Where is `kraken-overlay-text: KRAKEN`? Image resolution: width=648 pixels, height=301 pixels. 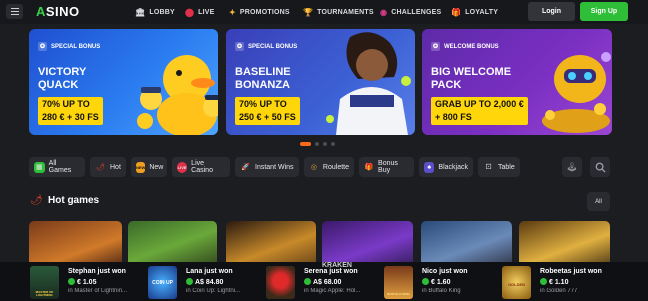 kraken-overlay-text: KRAKEN is located at coordinates (337, 265).